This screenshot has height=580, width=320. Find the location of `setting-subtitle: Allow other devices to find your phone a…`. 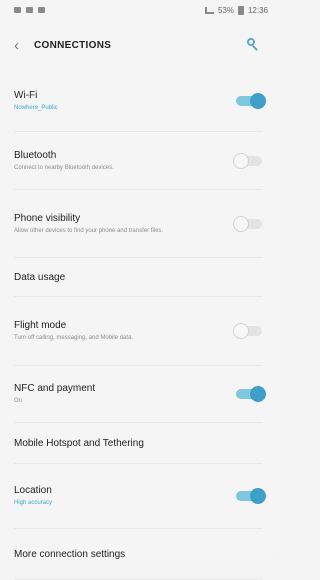

setting-subtitle: Allow other devices to find your phone a… is located at coordinates (89, 230).